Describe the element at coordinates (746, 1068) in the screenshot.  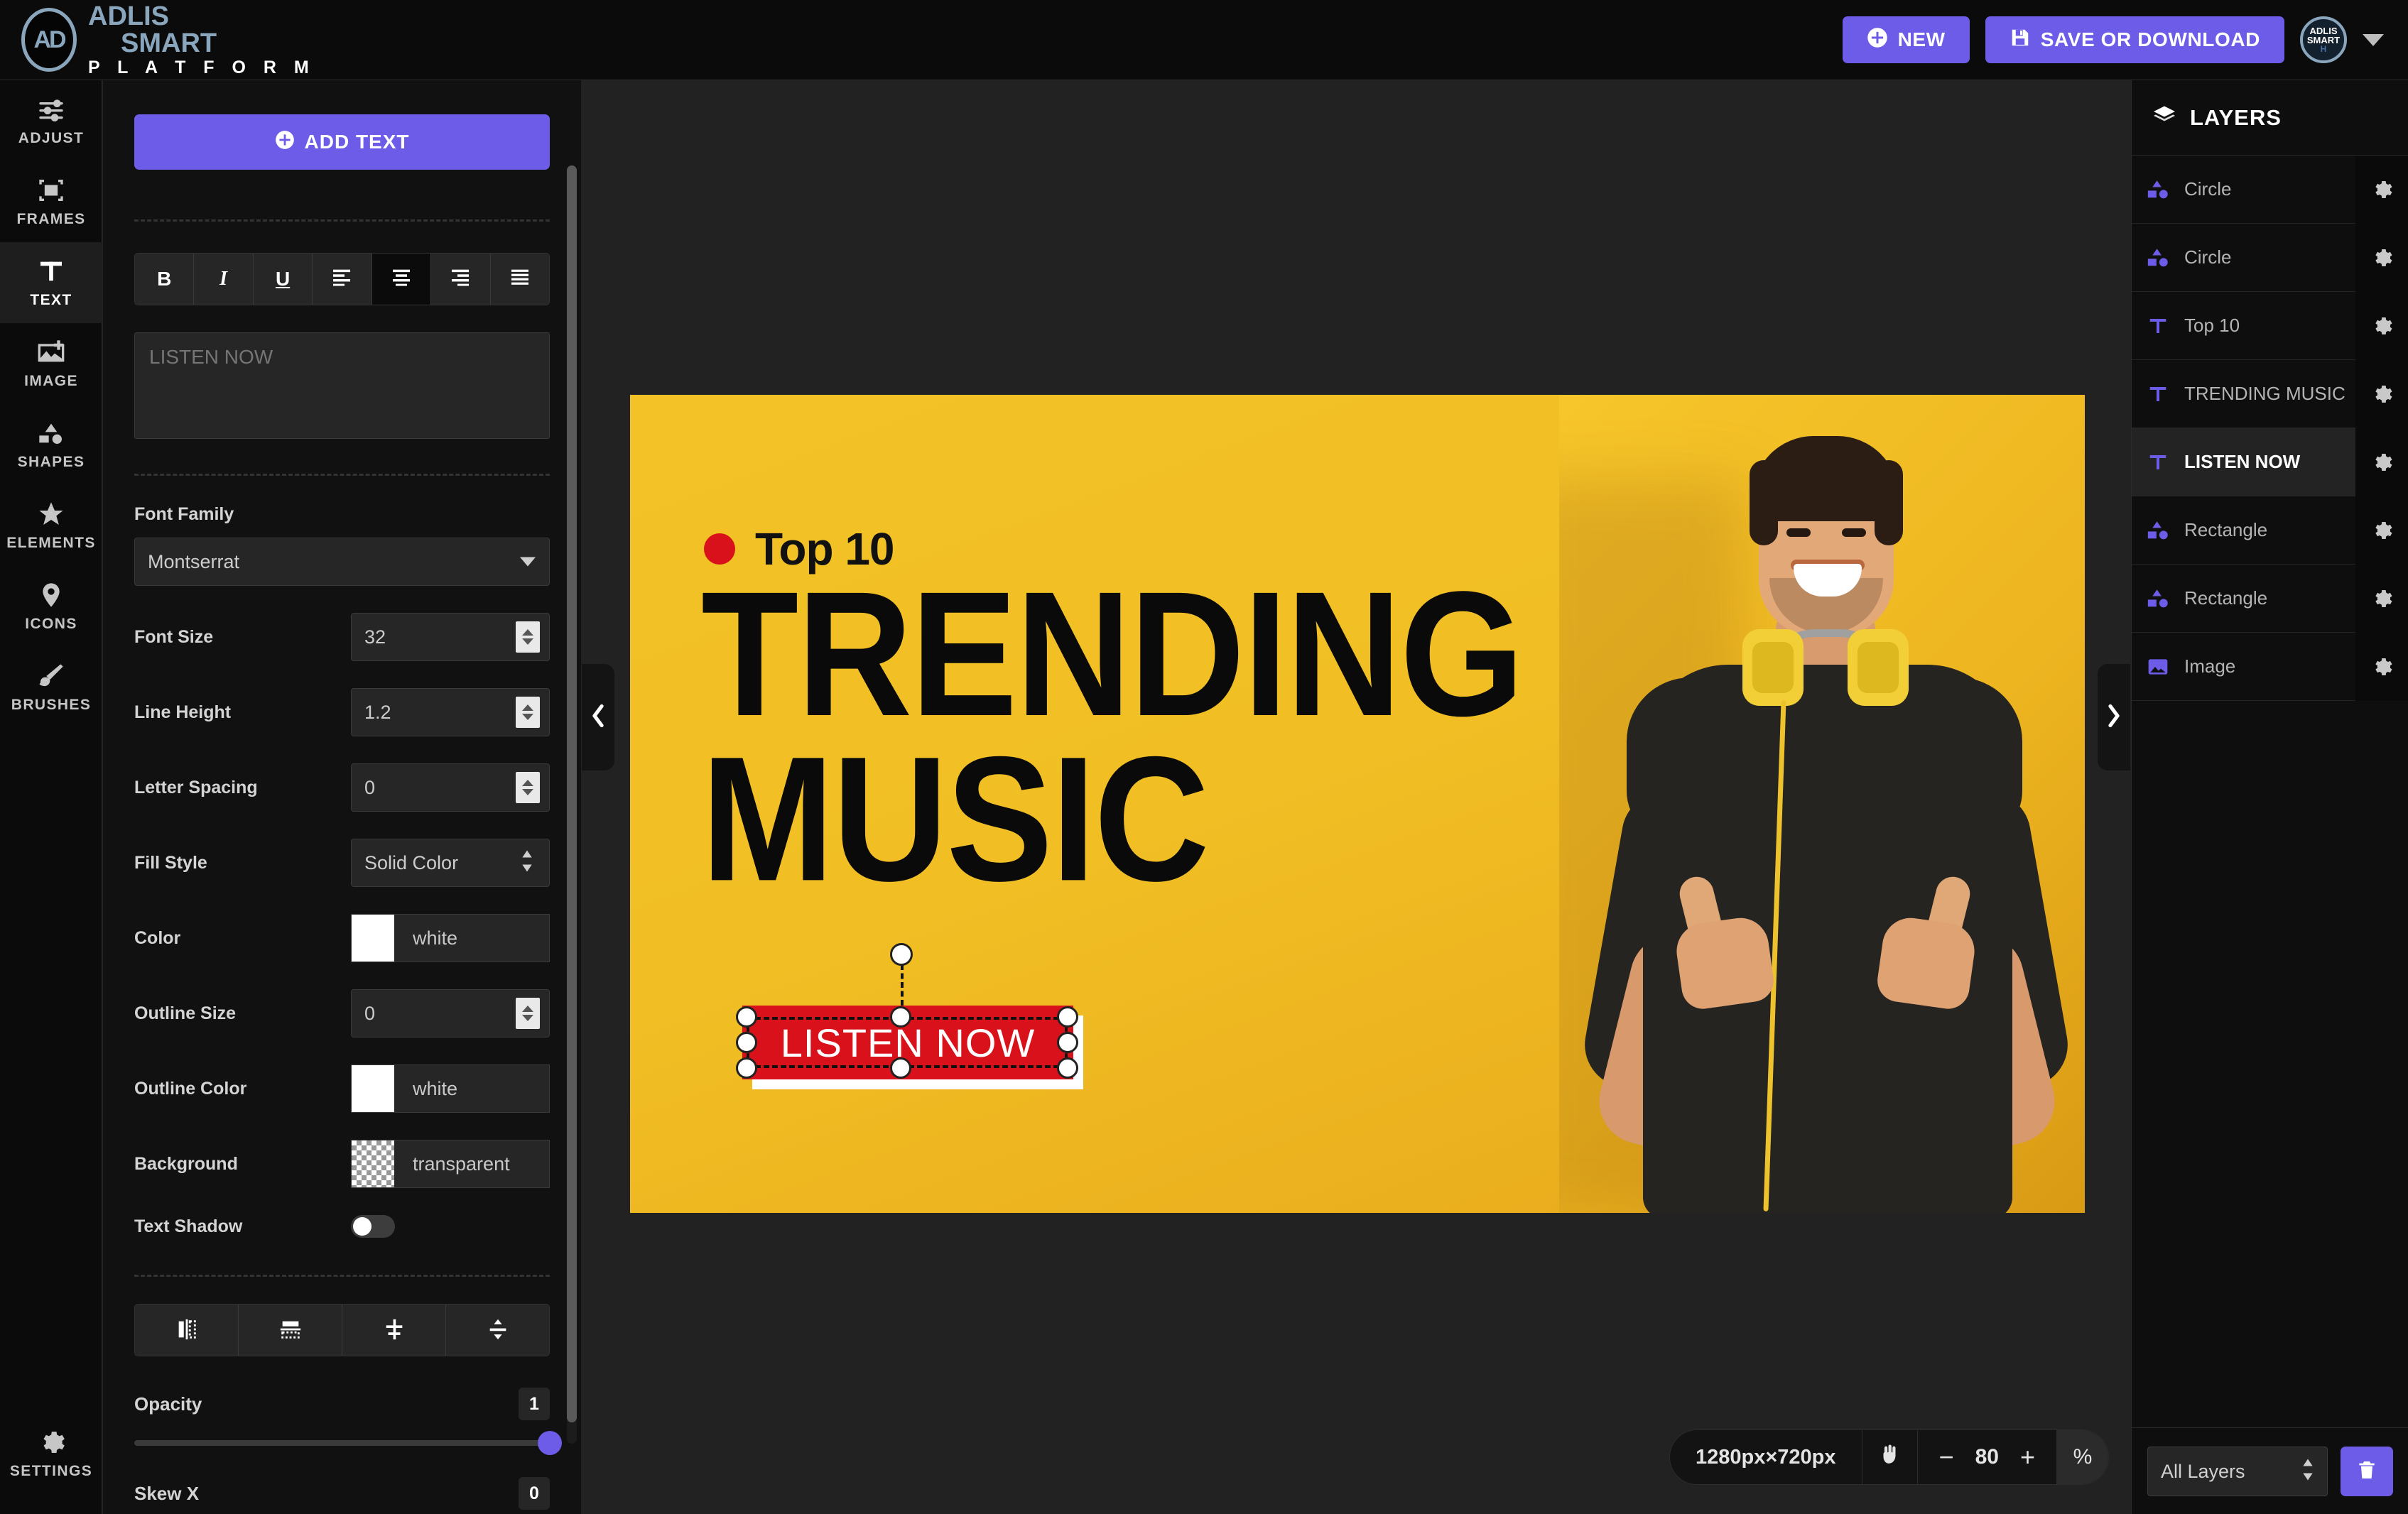
I see `selection-handle-bottom-left` at that location.